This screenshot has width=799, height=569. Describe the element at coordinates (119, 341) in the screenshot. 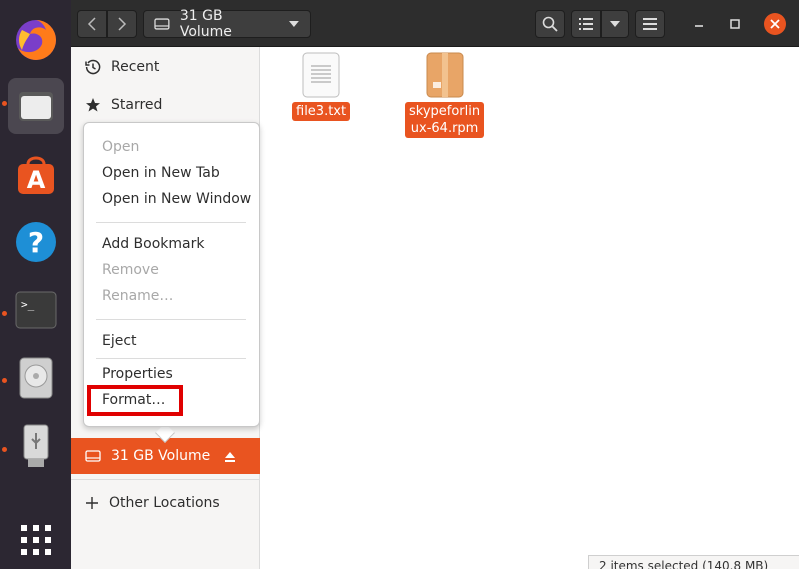

I see `menu-item-eject: Eject` at that location.